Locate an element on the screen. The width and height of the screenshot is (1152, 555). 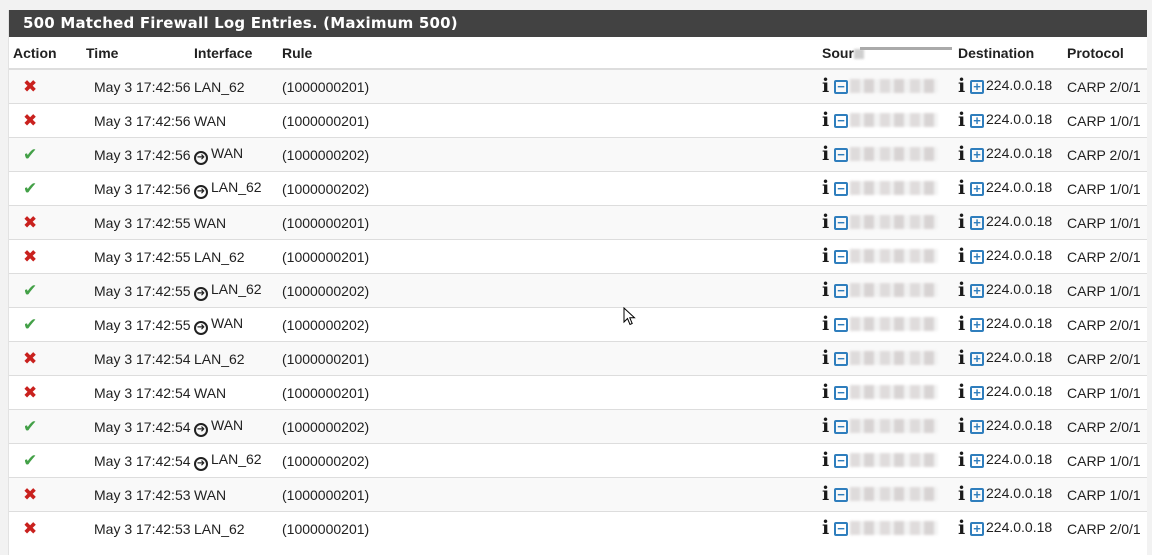
column-header-time: Time is located at coordinates (140, 53).